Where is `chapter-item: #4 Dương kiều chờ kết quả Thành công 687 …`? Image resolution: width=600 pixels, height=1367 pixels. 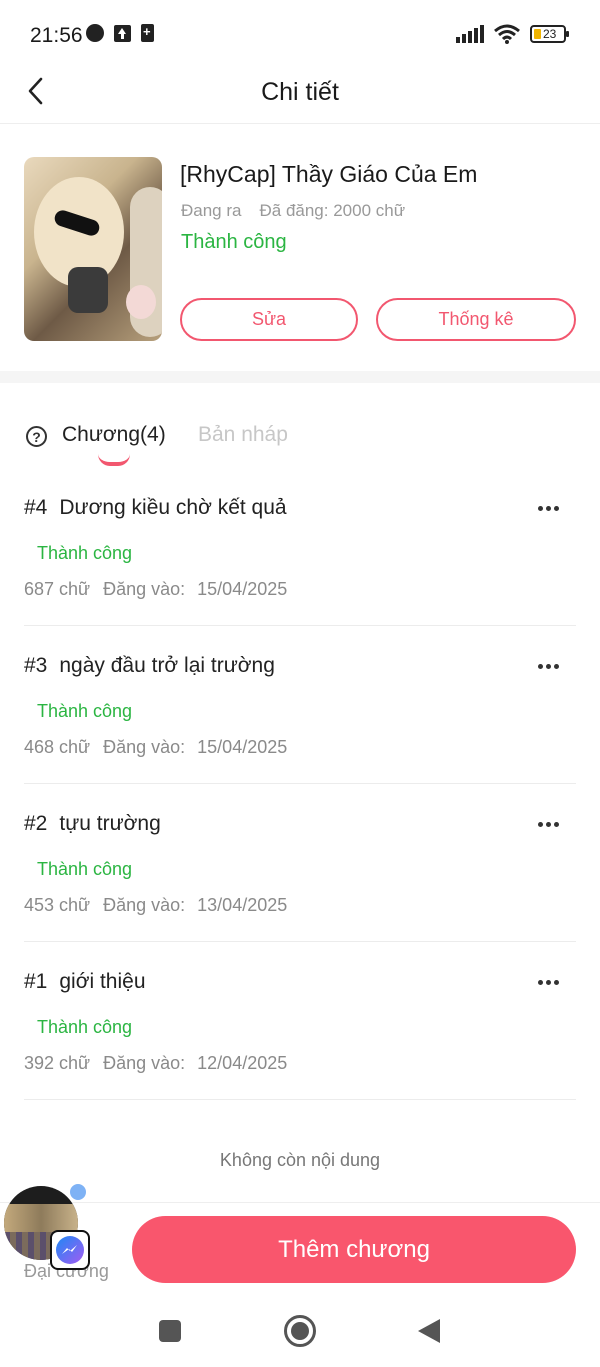 chapter-item: #4 Dương kiều chờ kết quả Thành công 687 … is located at coordinates (300, 547).